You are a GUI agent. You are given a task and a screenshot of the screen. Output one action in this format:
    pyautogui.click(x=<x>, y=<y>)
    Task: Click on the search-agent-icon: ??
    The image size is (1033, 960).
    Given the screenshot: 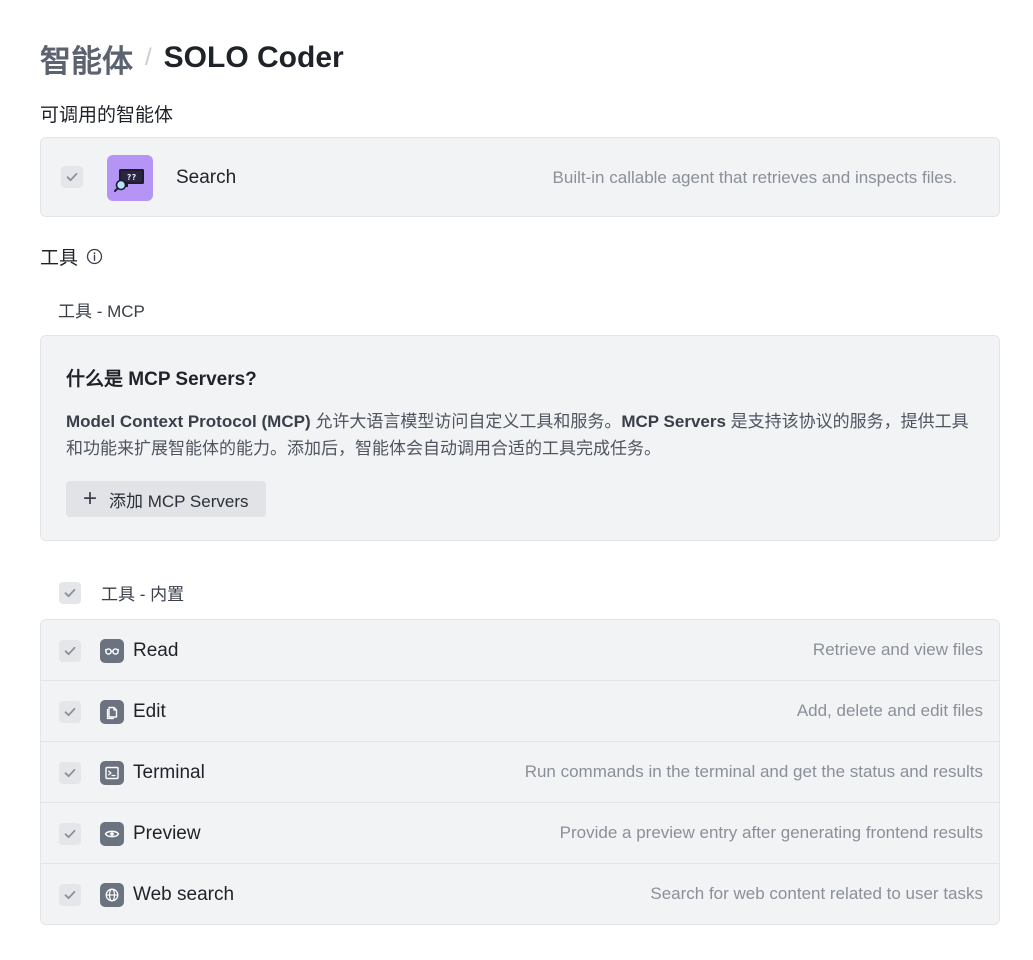 What is the action you would take?
    pyautogui.click(x=129, y=180)
    